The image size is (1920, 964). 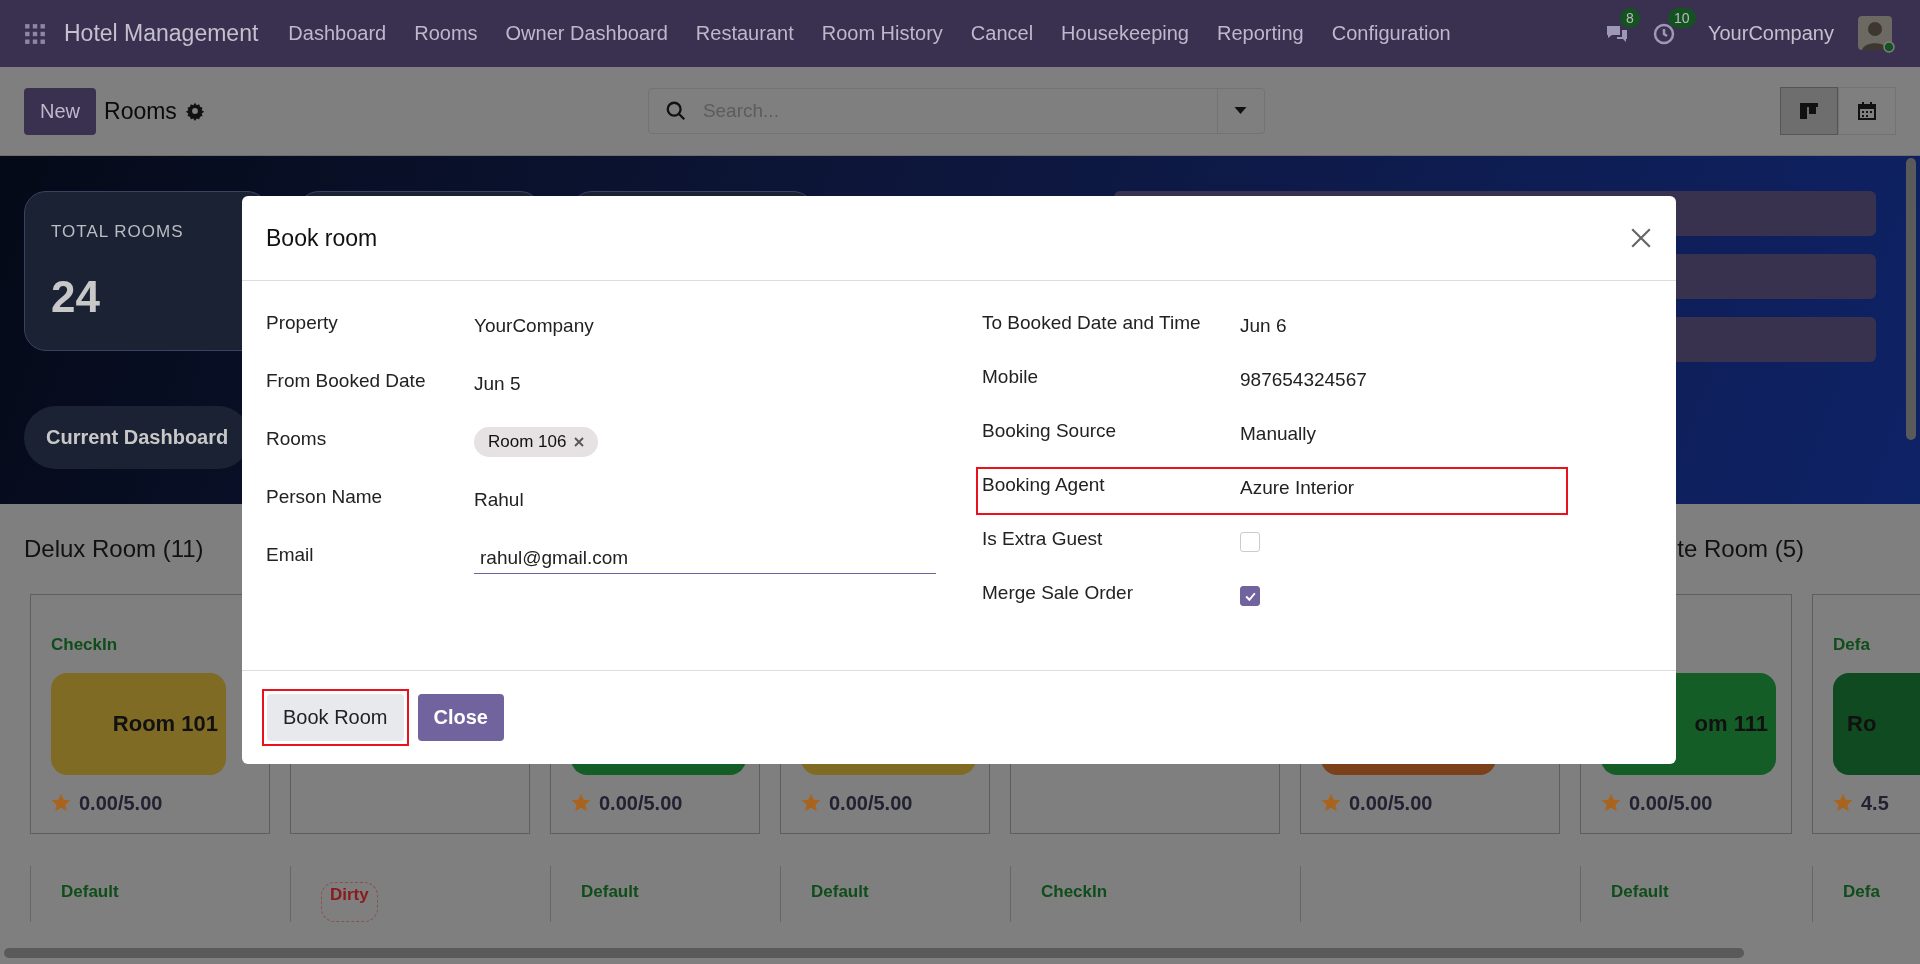 I want to click on status-label: Dirty, so click(x=349, y=902).